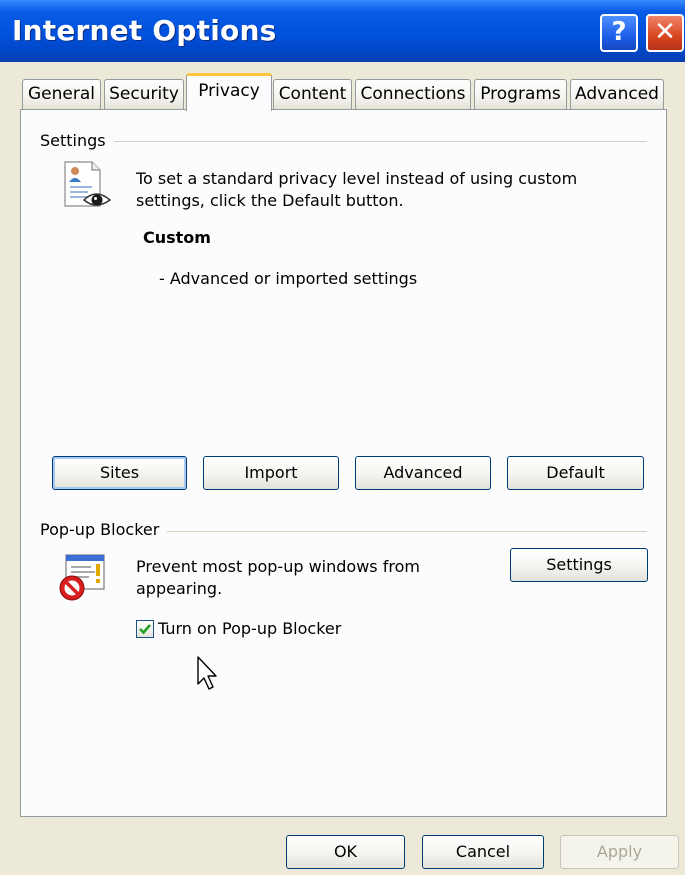  What do you see at coordinates (483, 852) in the screenshot?
I see `cancel-button: Cancel` at bounding box center [483, 852].